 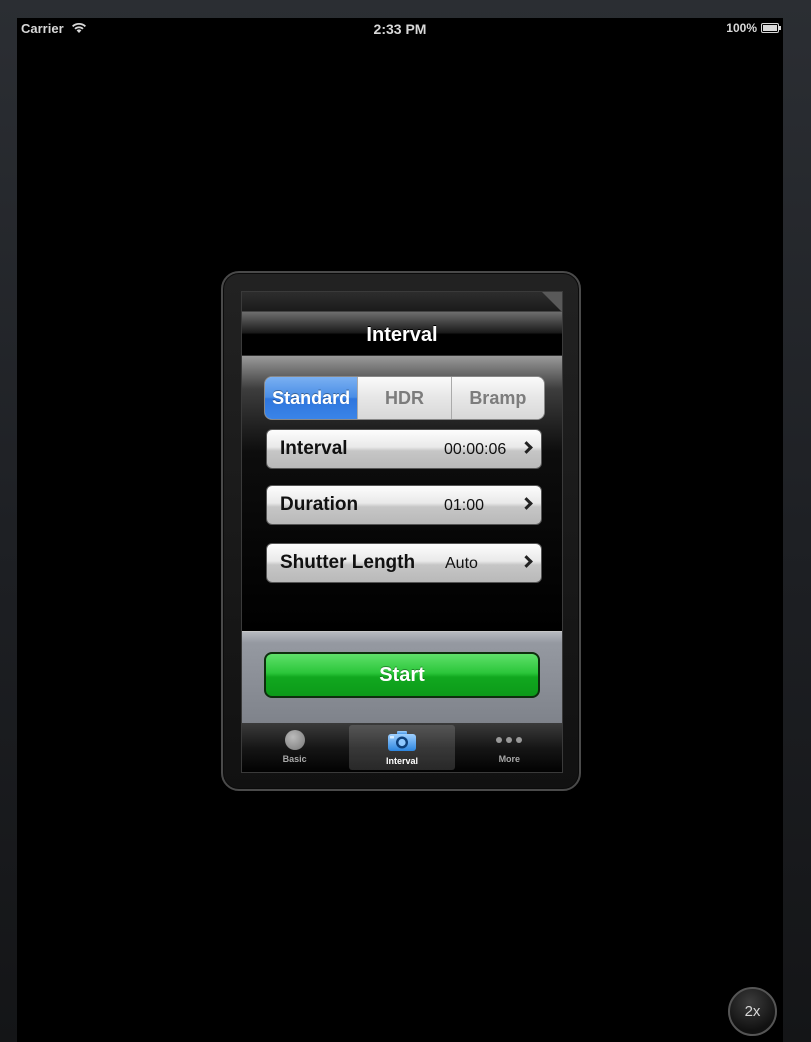 I want to click on row-label: Duration, so click(x=319, y=504).